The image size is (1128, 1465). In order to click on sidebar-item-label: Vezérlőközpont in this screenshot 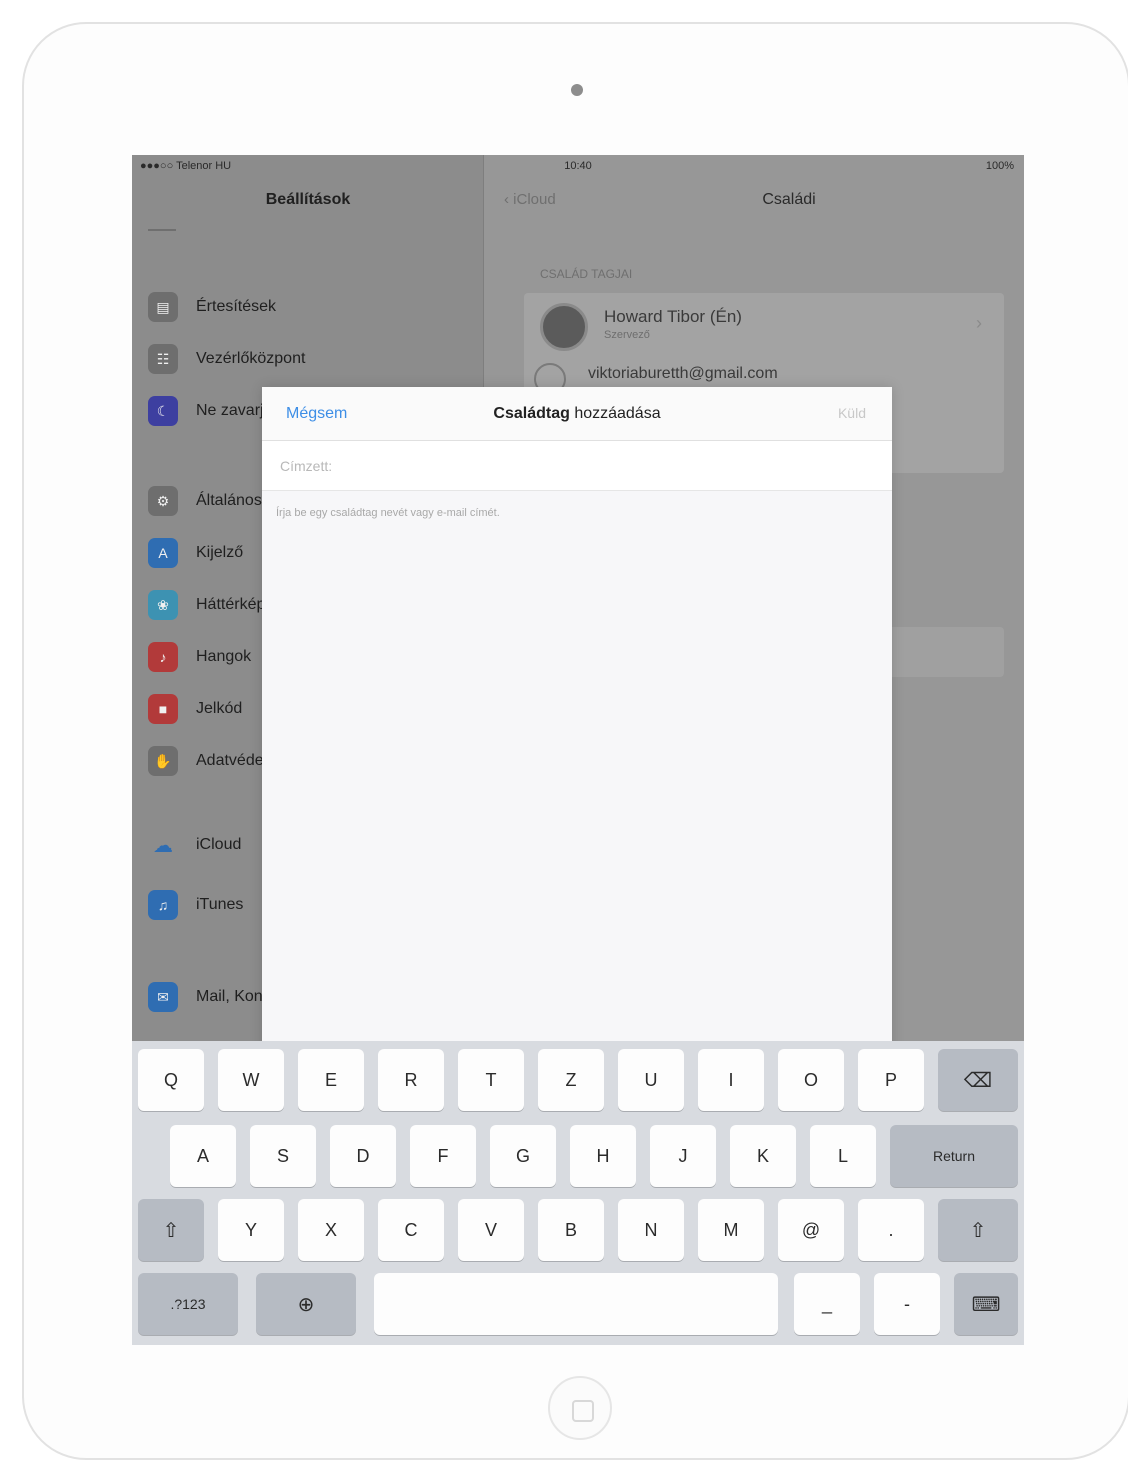, I will do `click(251, 358)`.